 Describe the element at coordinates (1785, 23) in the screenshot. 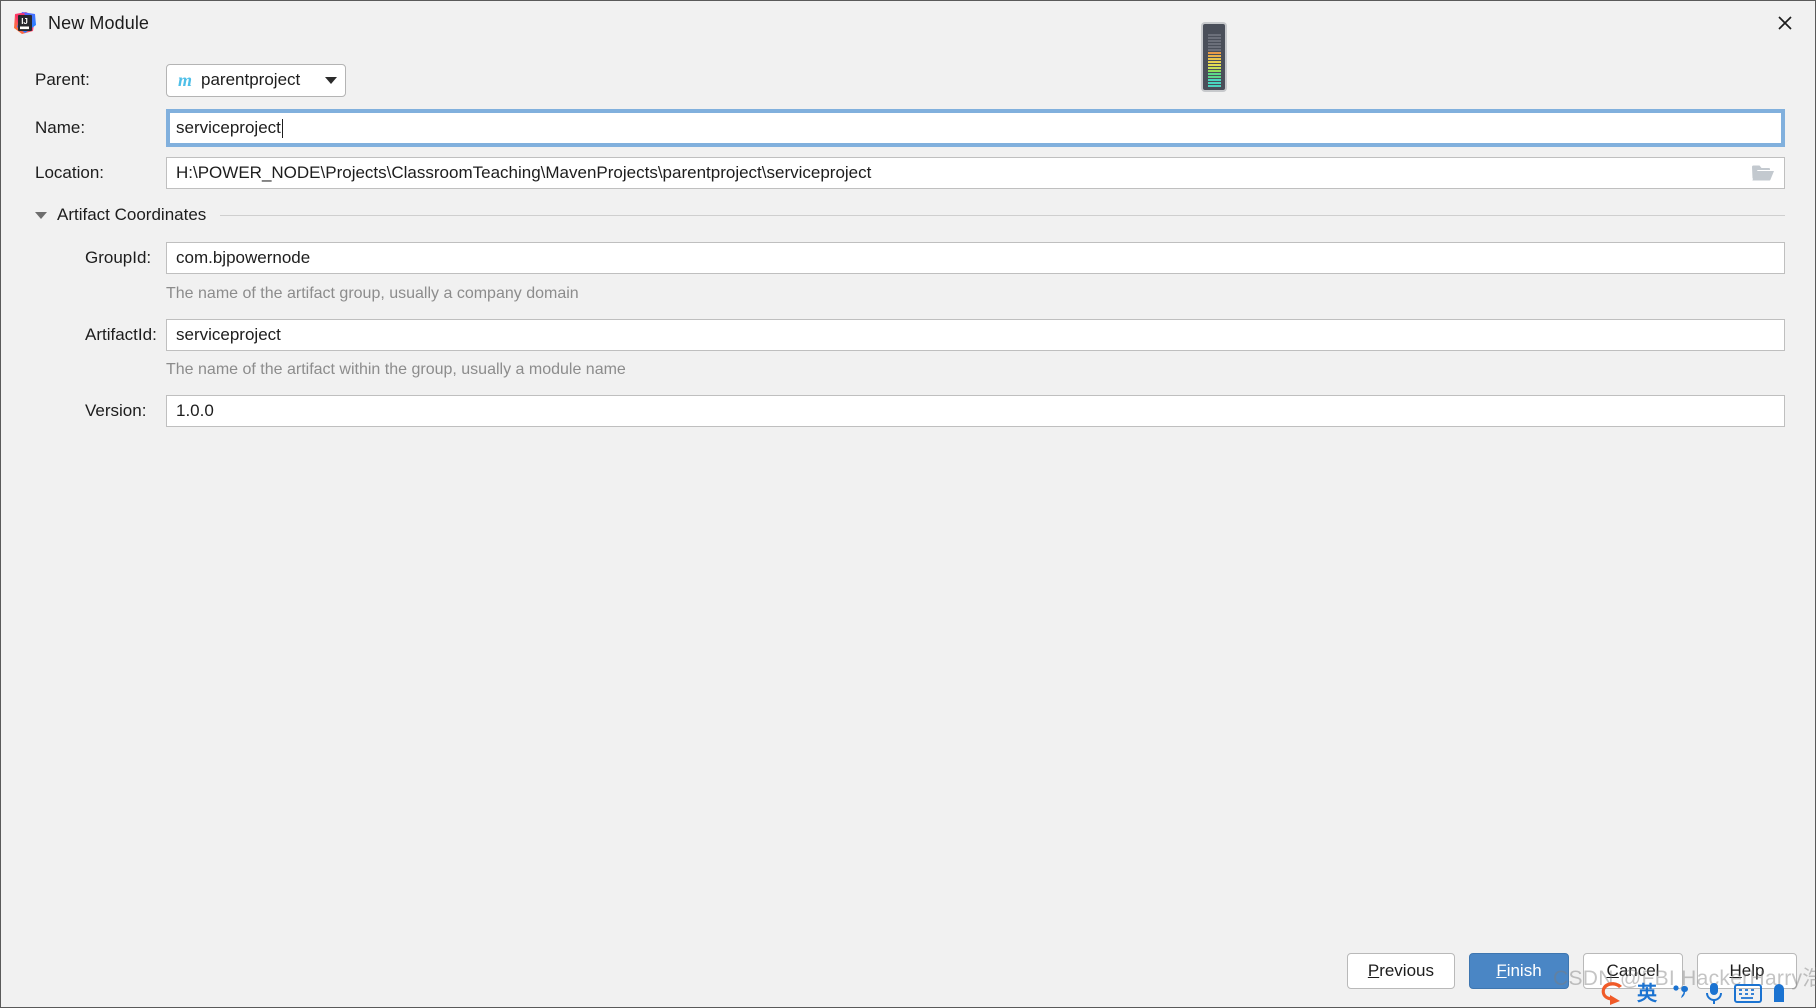

I see `close-icon` at that location.